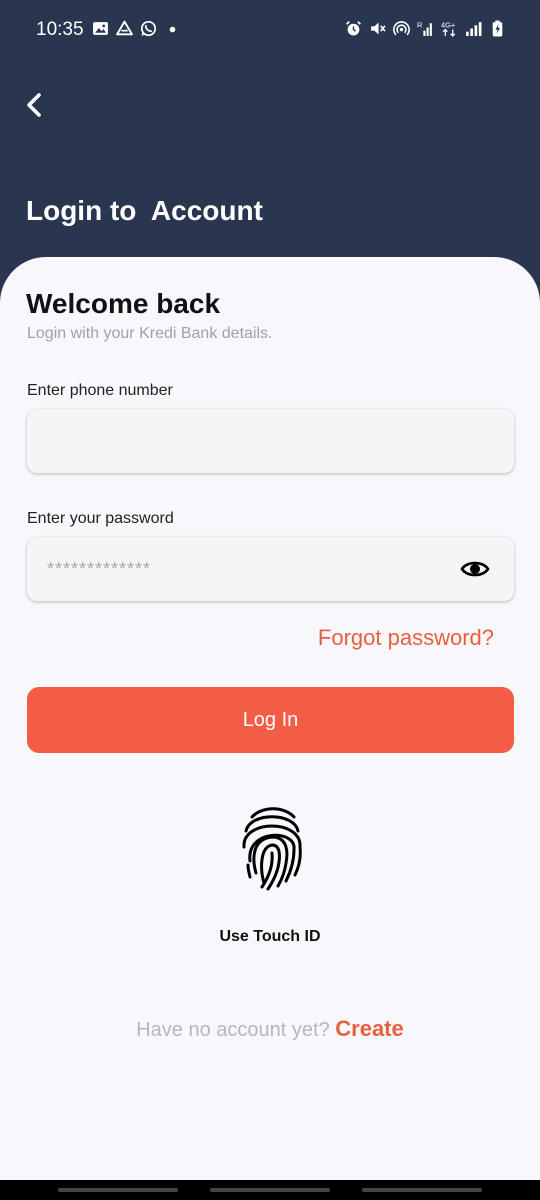  Describe the element at coordinates (406, 638) in the screenshot. I see `forgot-password-link: Forgot password?` at that location.